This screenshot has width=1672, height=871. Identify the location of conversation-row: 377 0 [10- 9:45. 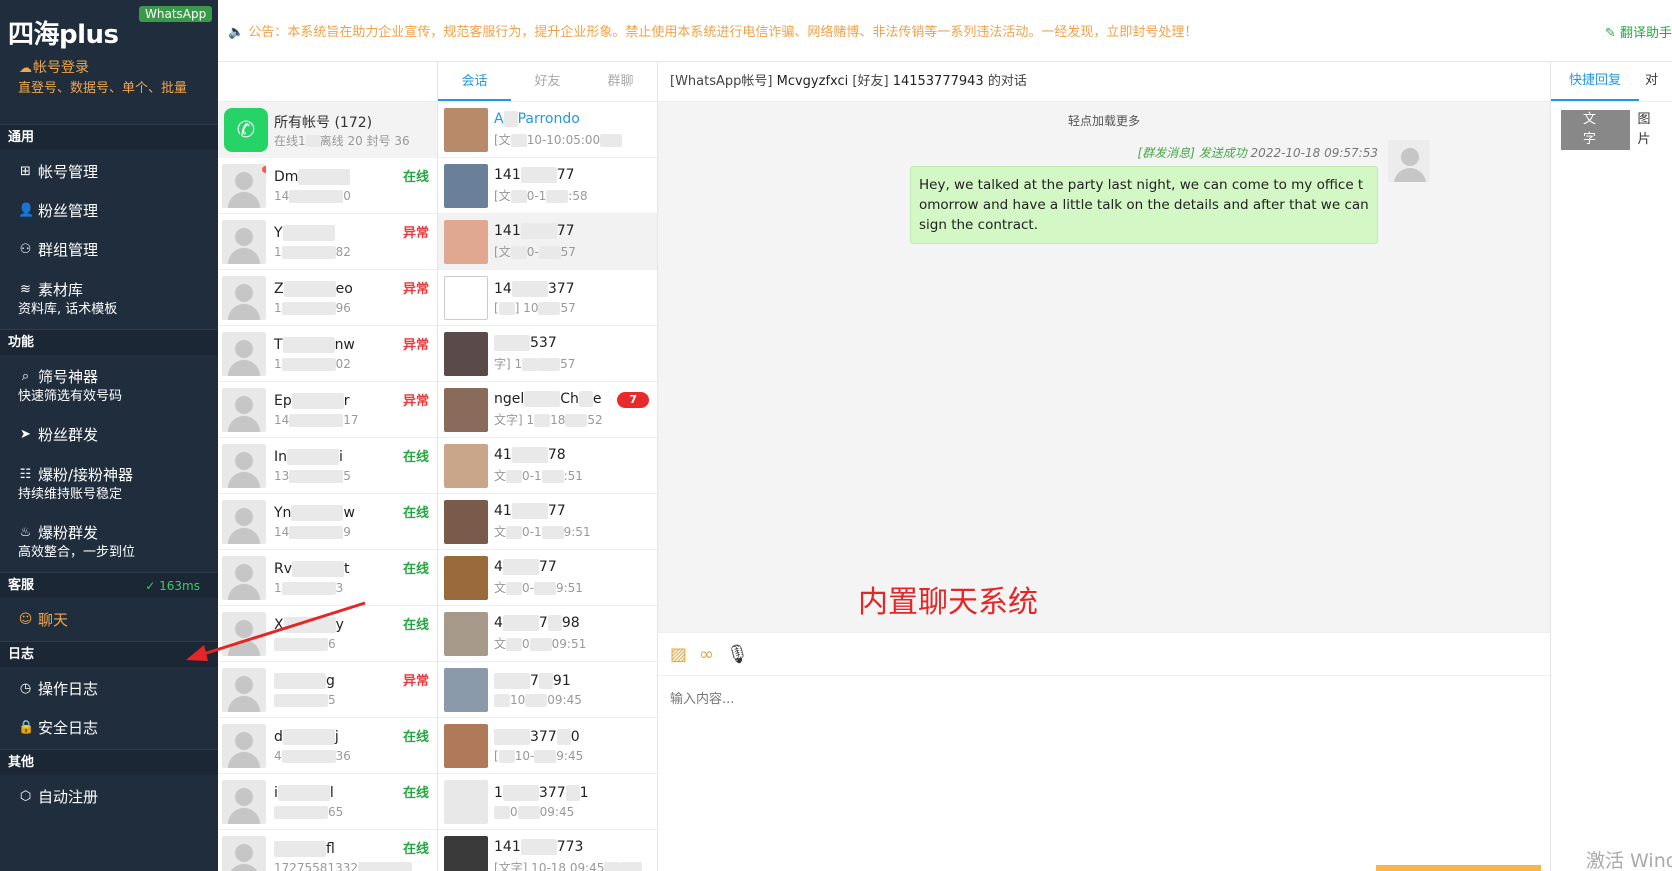
(547, 746).